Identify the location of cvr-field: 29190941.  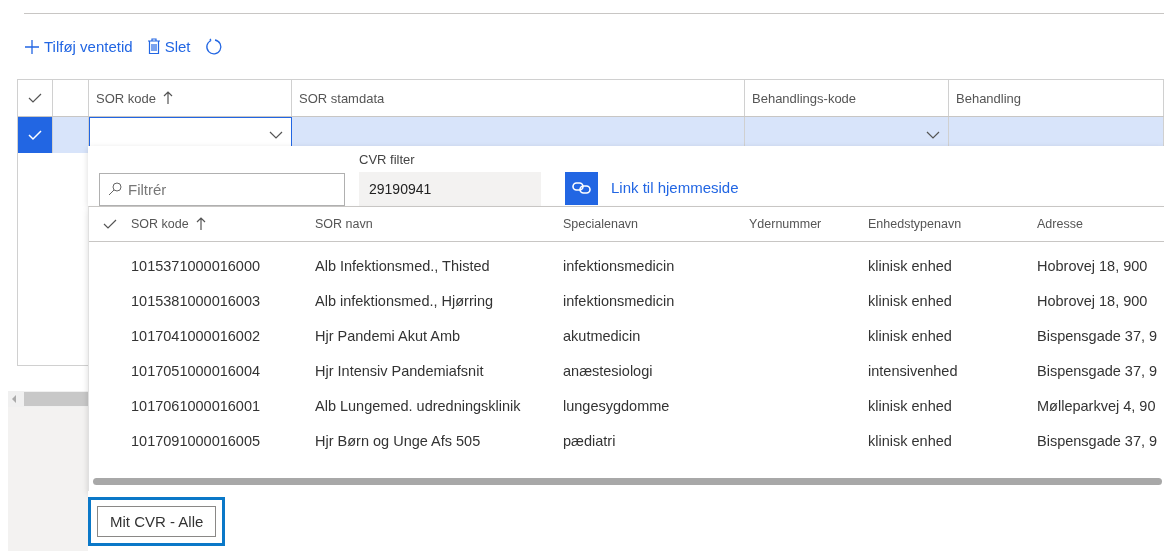
(450, 188).